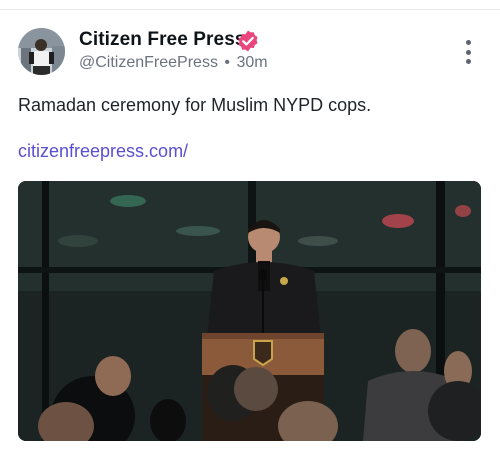 The width and height of the screenshot is (500, 456). I want to click on post-time: 30m, so click(251, 62).